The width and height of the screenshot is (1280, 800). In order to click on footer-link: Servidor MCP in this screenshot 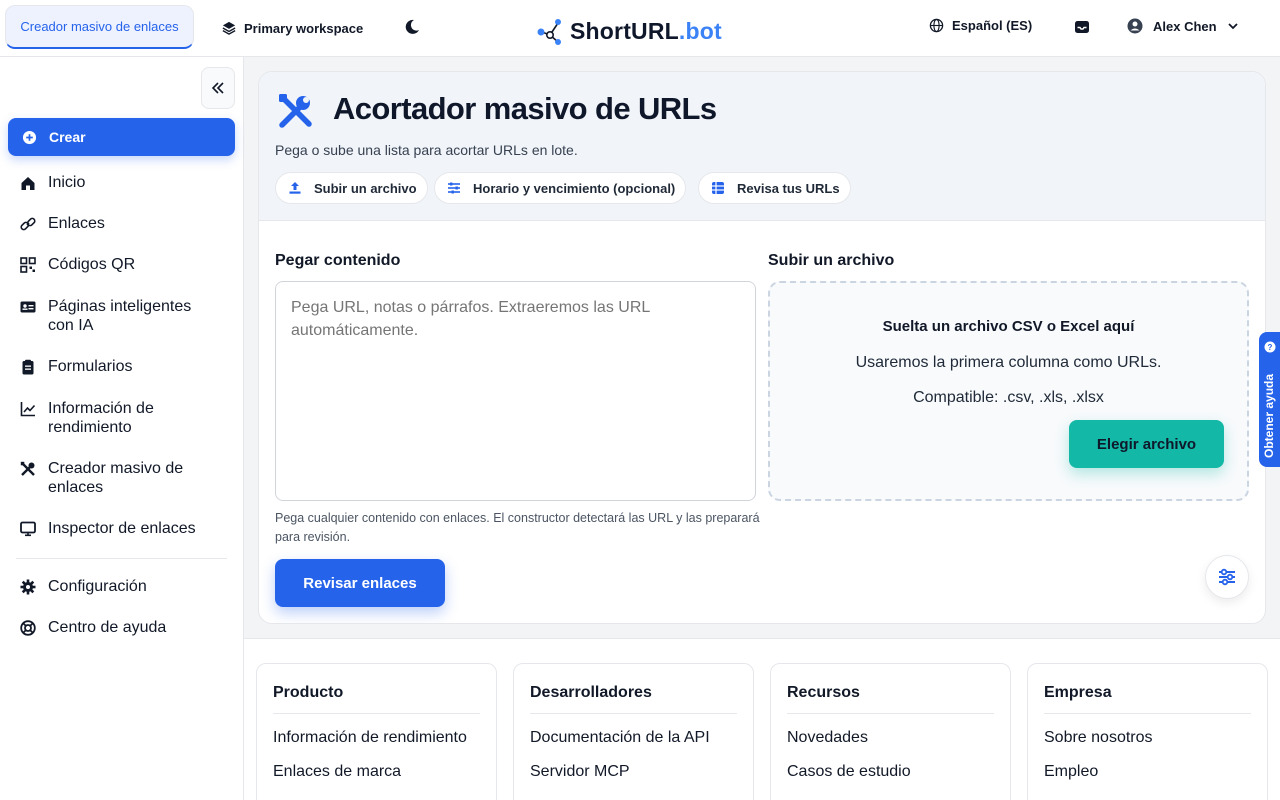, I will do `click(635, 772)`.